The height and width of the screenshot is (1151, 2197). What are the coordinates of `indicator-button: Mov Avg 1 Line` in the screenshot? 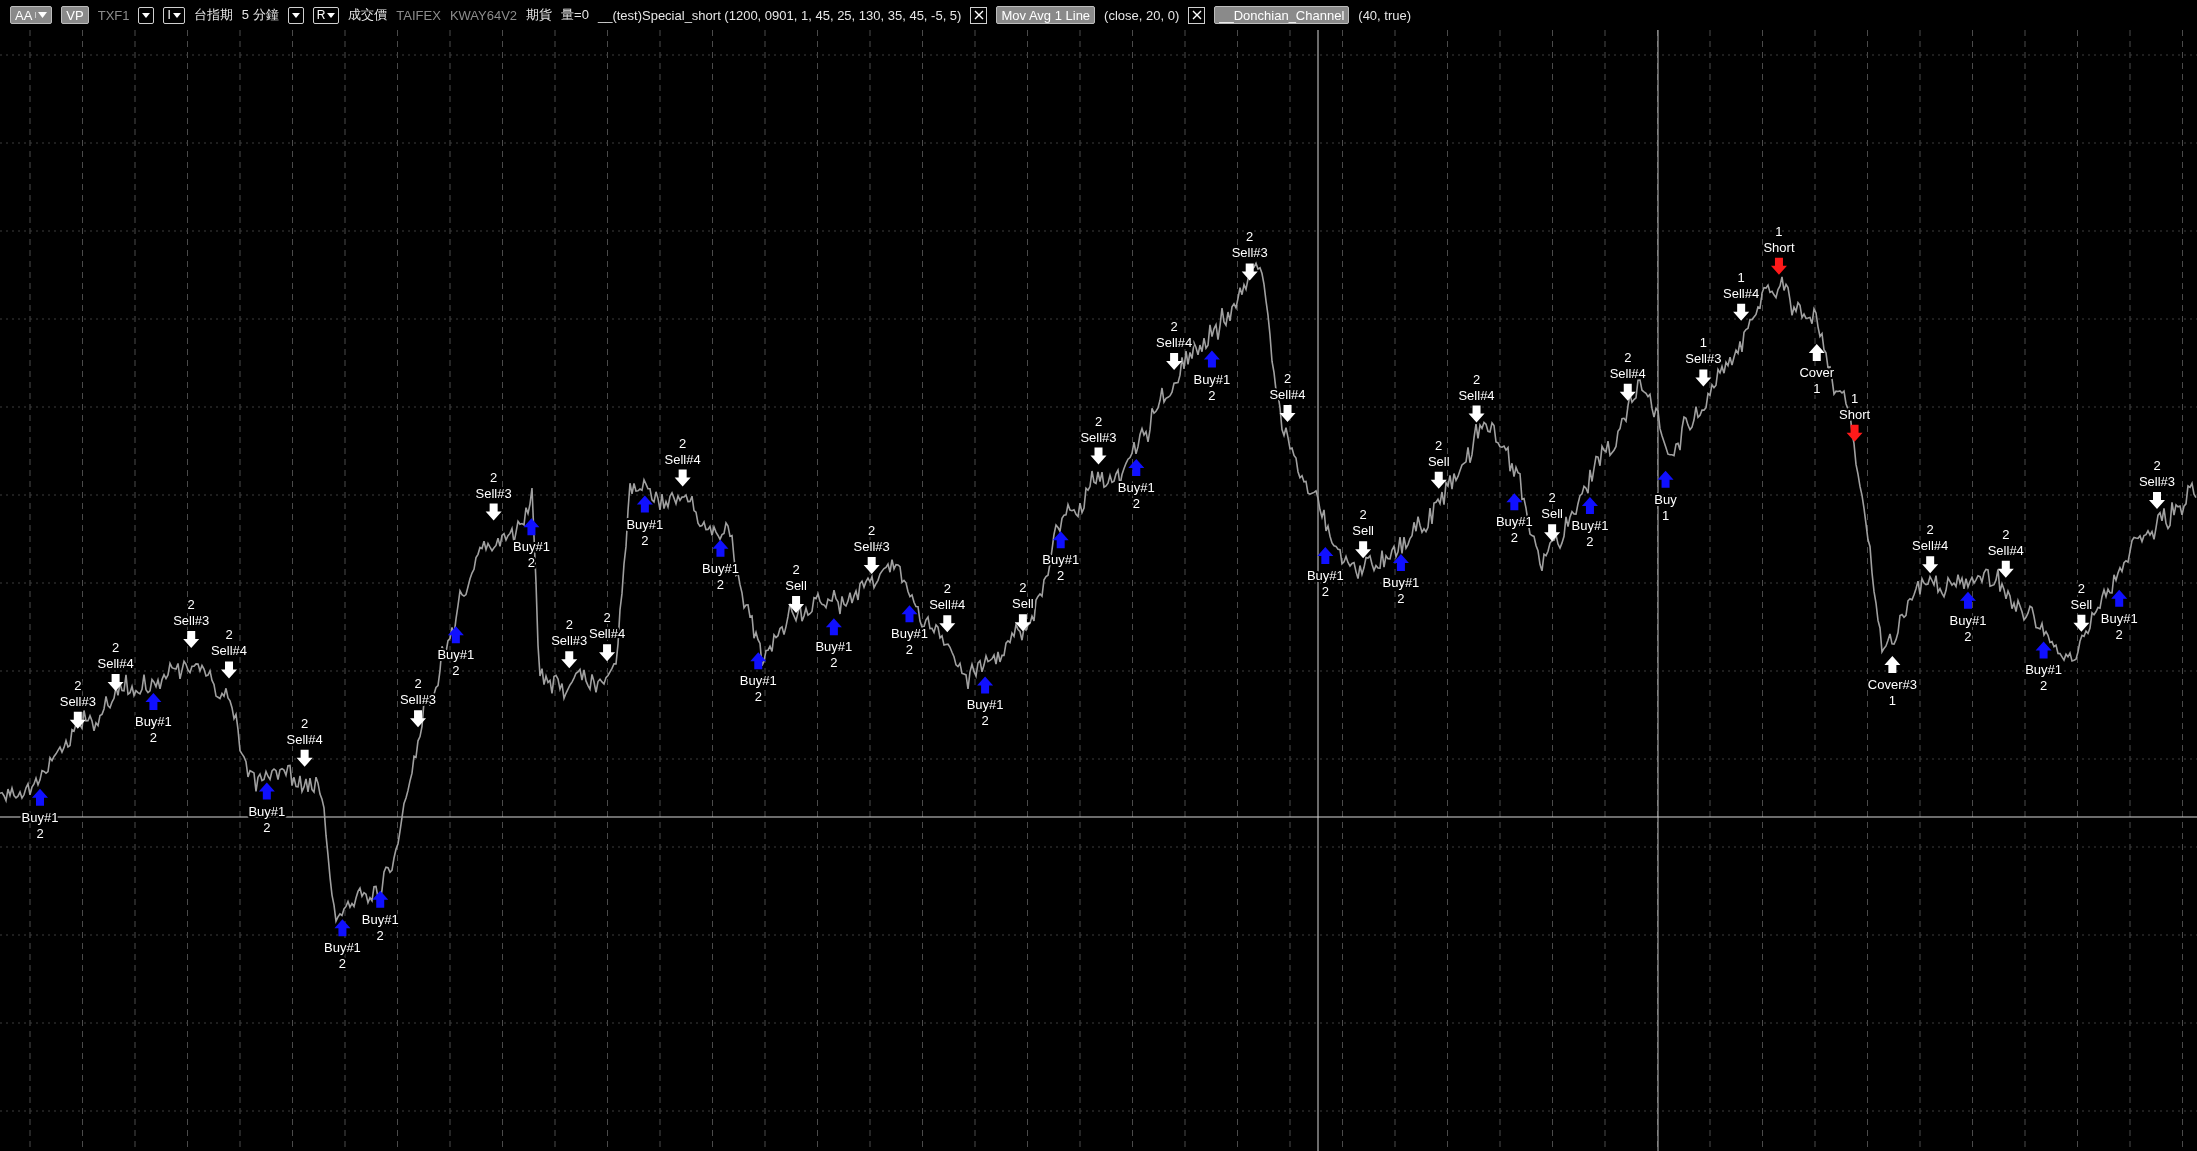 It's located at (1046, 15).